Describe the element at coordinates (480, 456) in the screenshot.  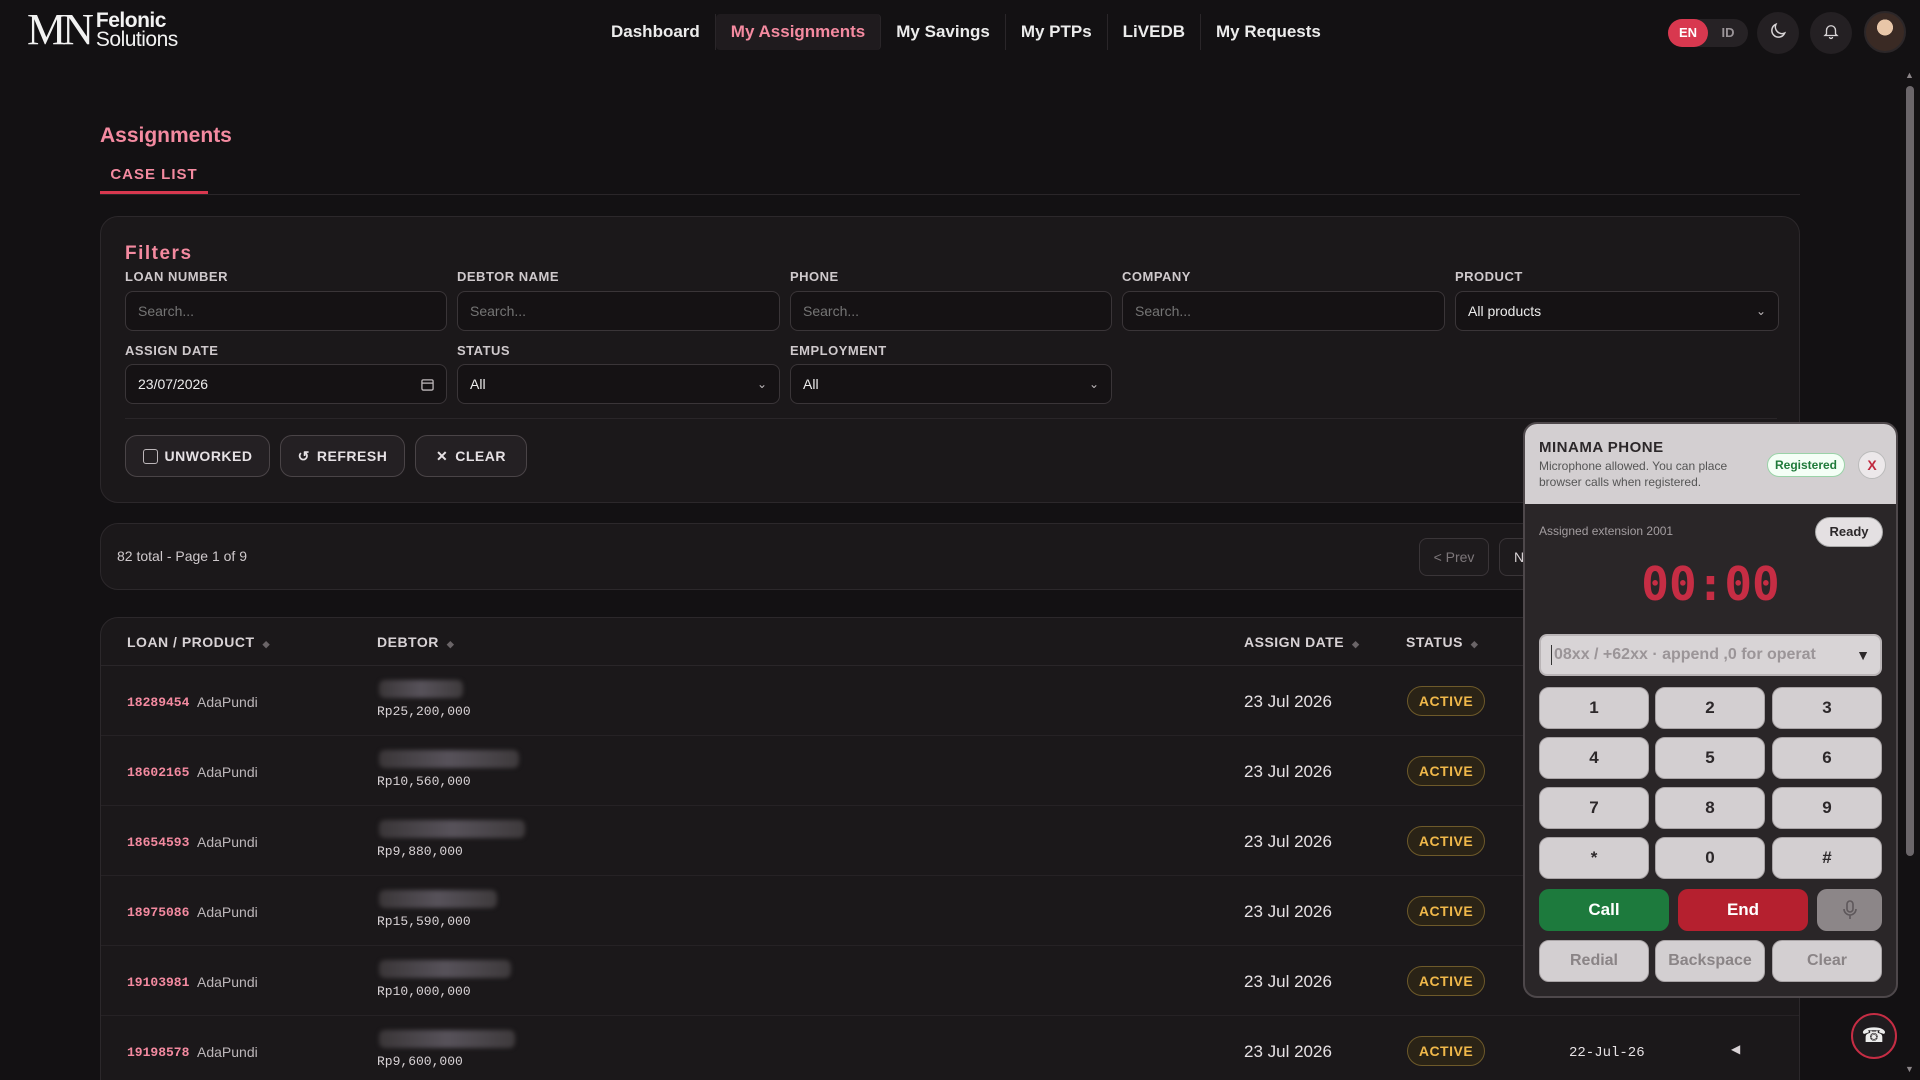
I see `clear-label: CLEAR` at that location.